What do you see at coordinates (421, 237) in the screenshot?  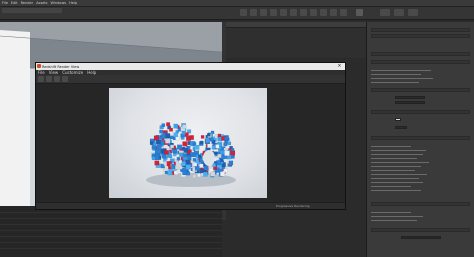 I see `param-slider` at bounding box center [421, 237].